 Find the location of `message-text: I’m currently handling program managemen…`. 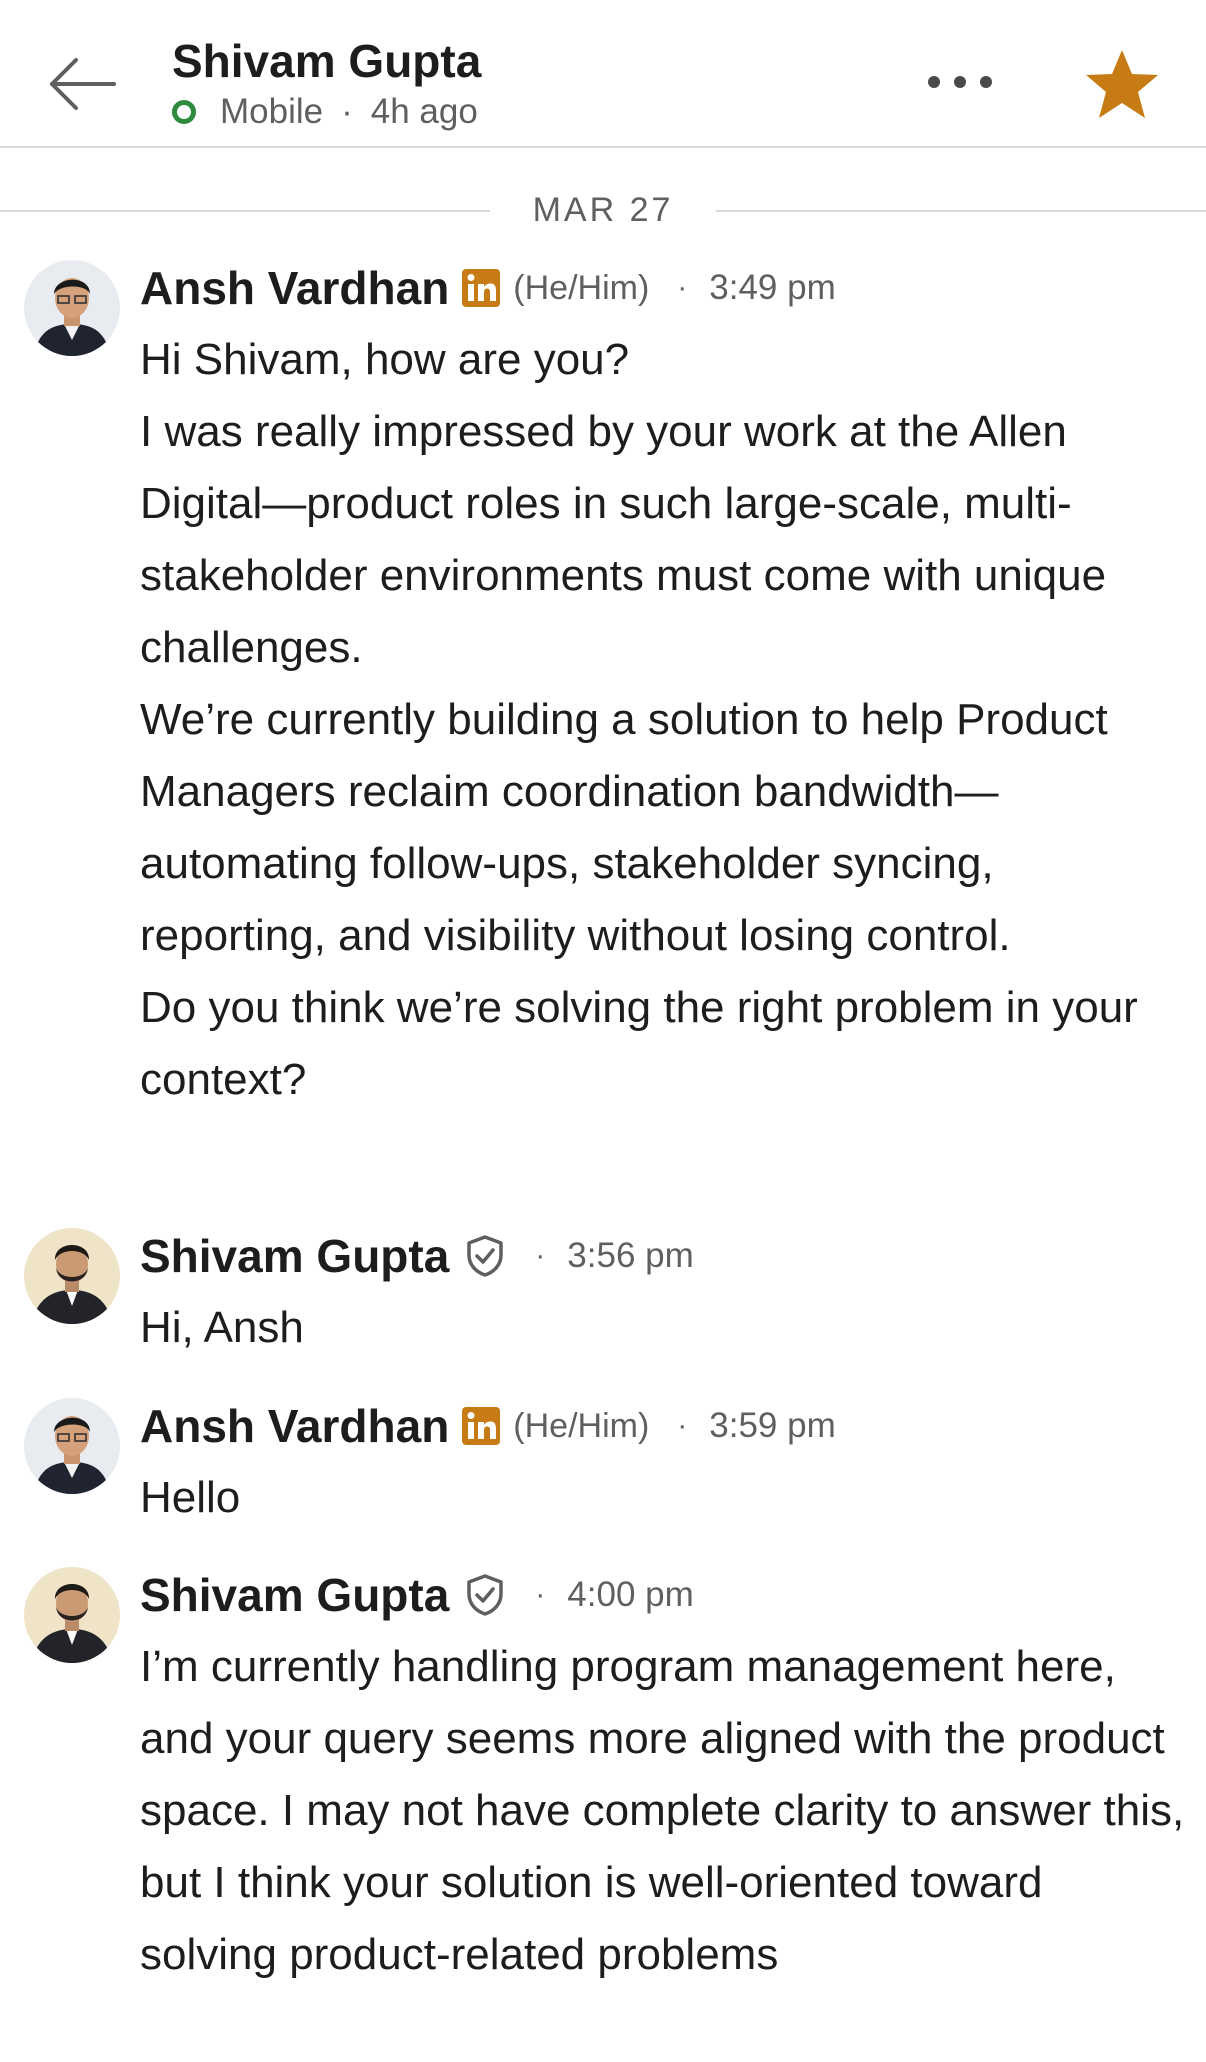

message-text: I’m currently handling program managemen… is located at coordinates (662, 1810).